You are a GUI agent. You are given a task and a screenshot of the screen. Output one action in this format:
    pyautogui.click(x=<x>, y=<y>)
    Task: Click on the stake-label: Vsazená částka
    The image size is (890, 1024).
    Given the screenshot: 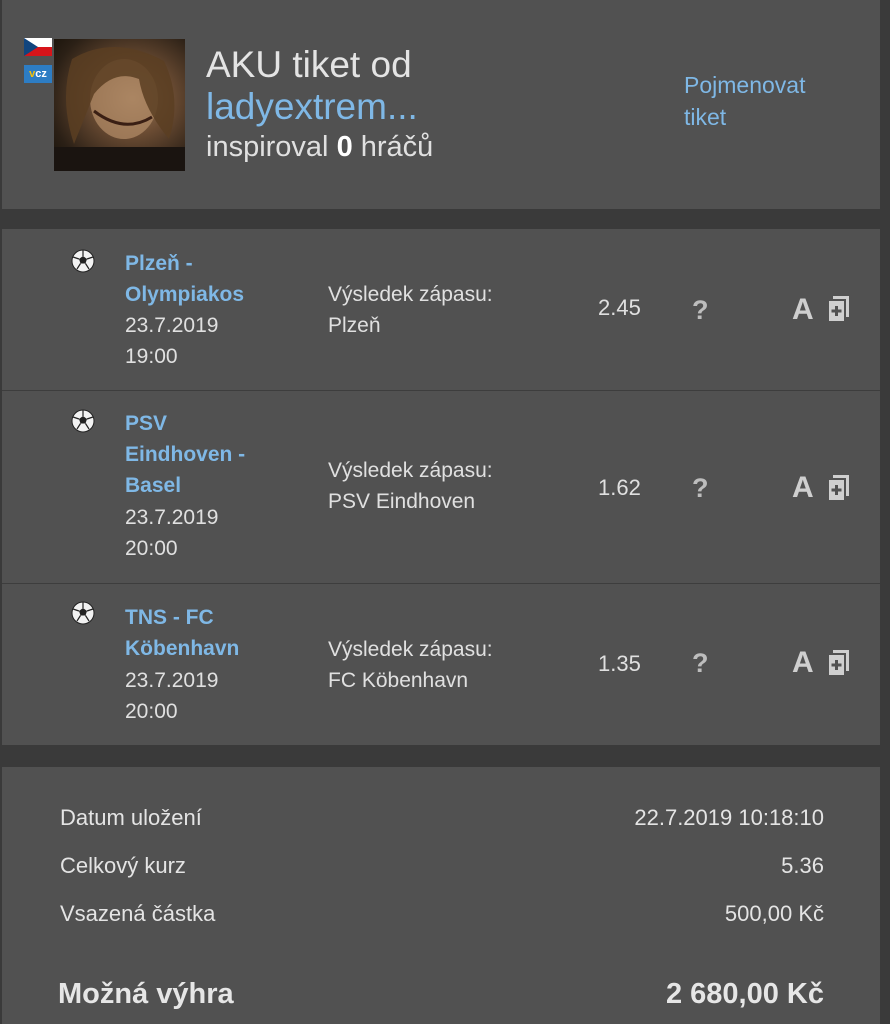 What is the action you would take?
    pyautogui.click(x=138, y=913)
    